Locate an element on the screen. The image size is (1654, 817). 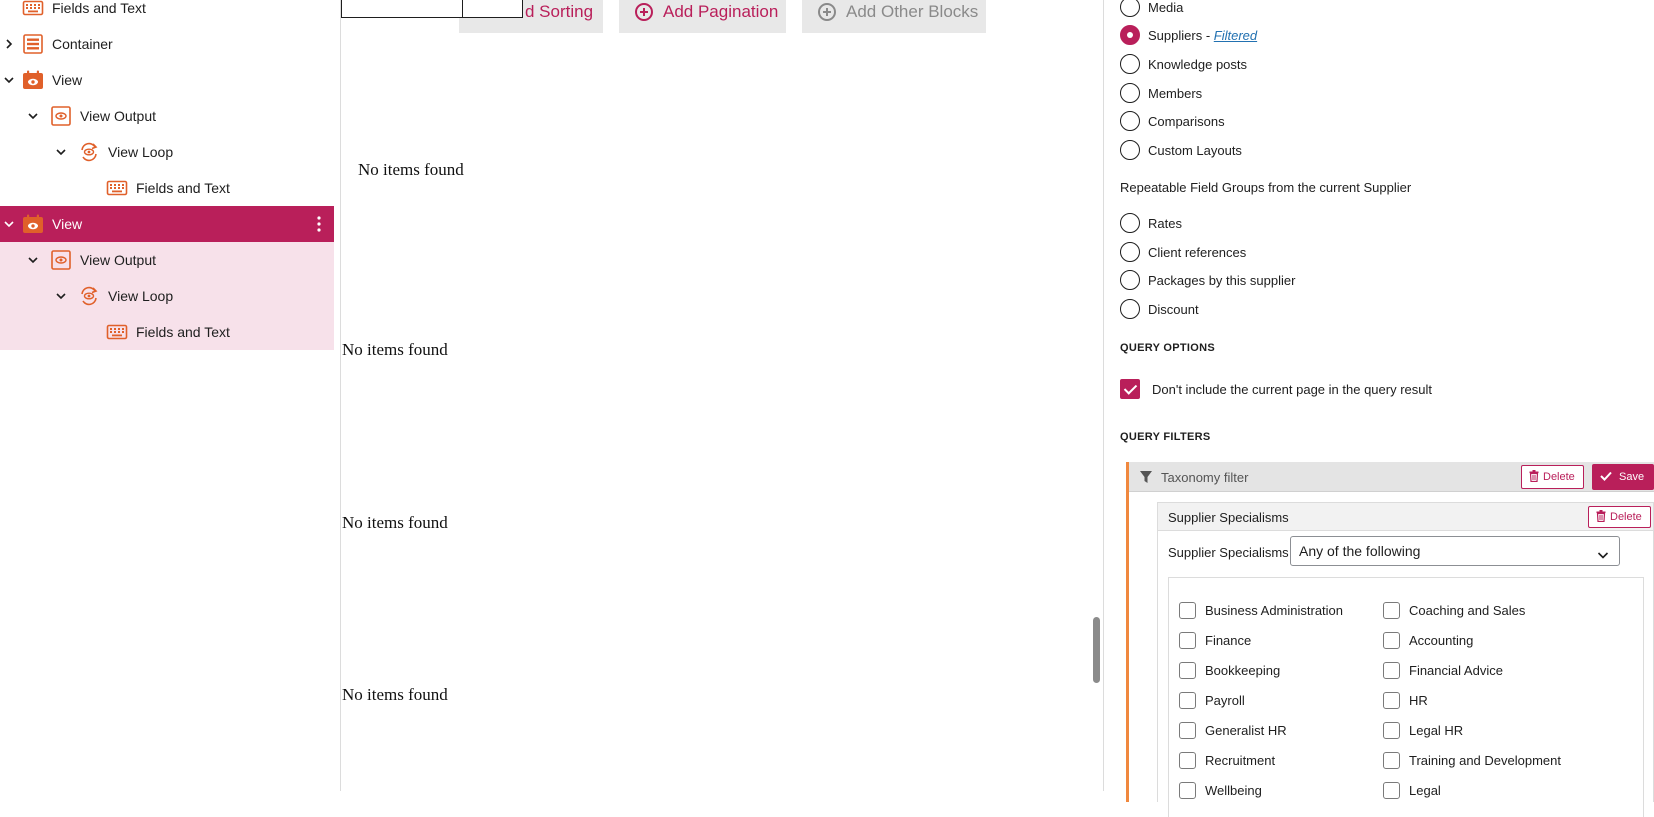
radio-button-selected is located at coordinates (1130, 35).